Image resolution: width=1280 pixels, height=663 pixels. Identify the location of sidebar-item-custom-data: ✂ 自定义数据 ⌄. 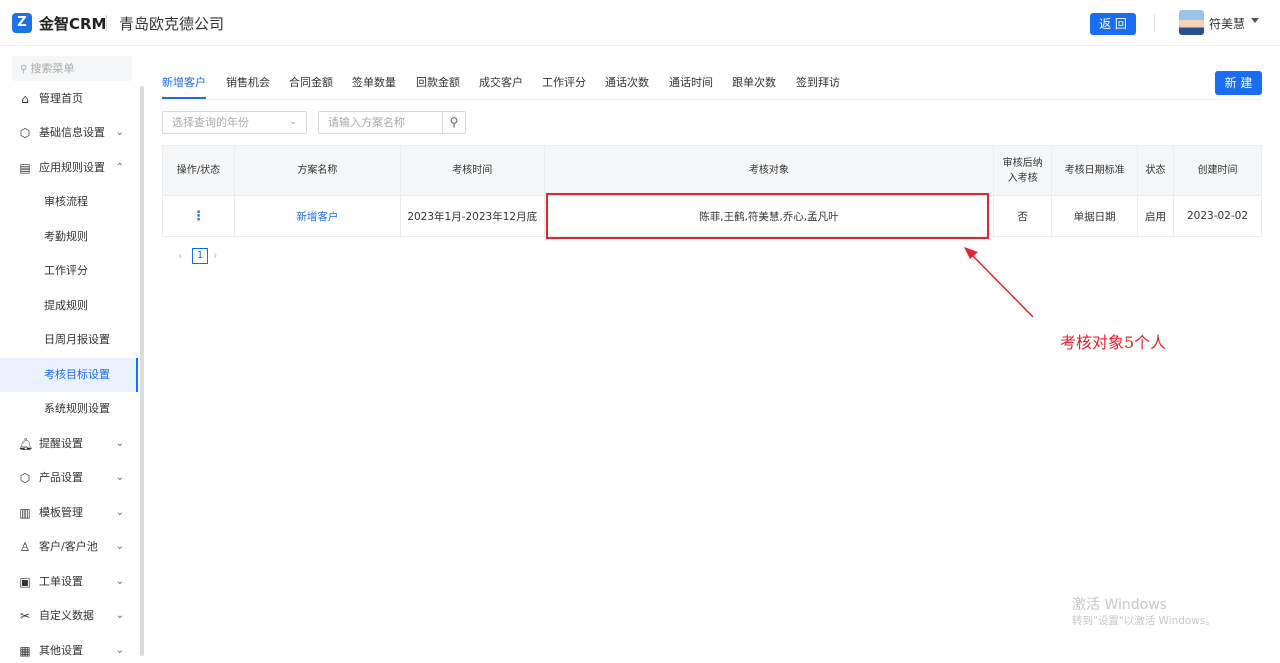
(69, 616).